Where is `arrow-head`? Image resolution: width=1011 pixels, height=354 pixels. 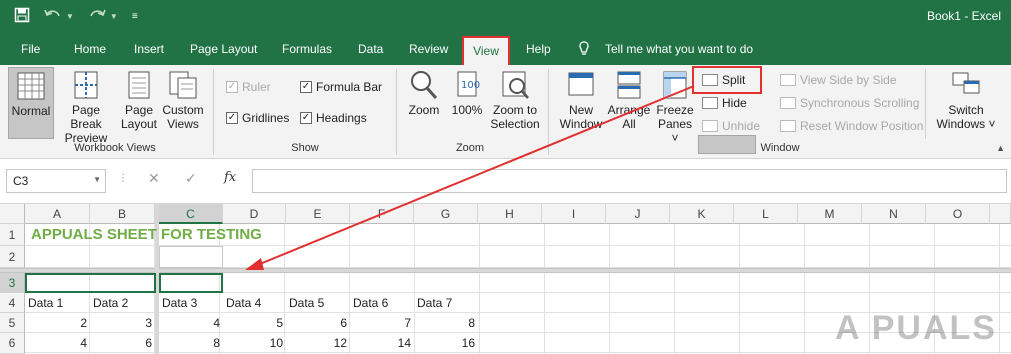 arrow-head is located at coordinates (254, 264).